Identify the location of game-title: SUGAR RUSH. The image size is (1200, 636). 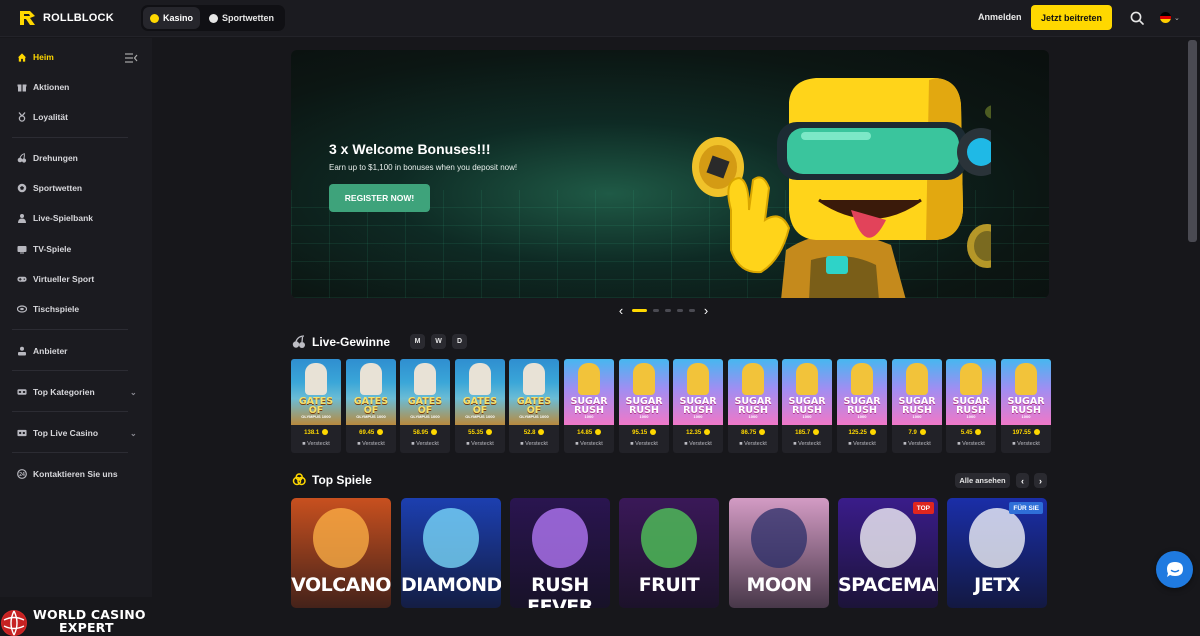
(862, 406).